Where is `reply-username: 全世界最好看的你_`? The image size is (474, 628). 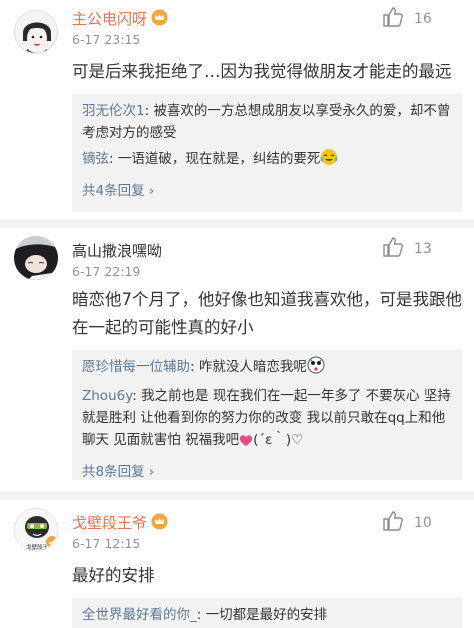 reply-username: 全世界最好看的你_ is located at coordinates (139, 615).